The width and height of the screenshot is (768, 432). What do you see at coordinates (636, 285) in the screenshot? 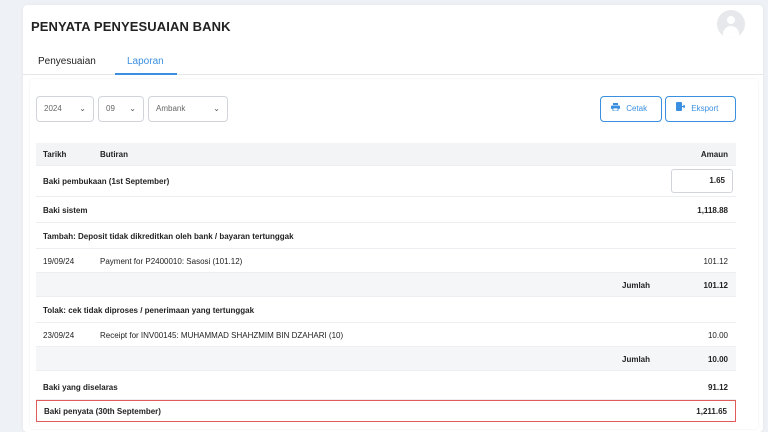
I see `add-total-label: Jumlah` at bounding box center [636, 285].